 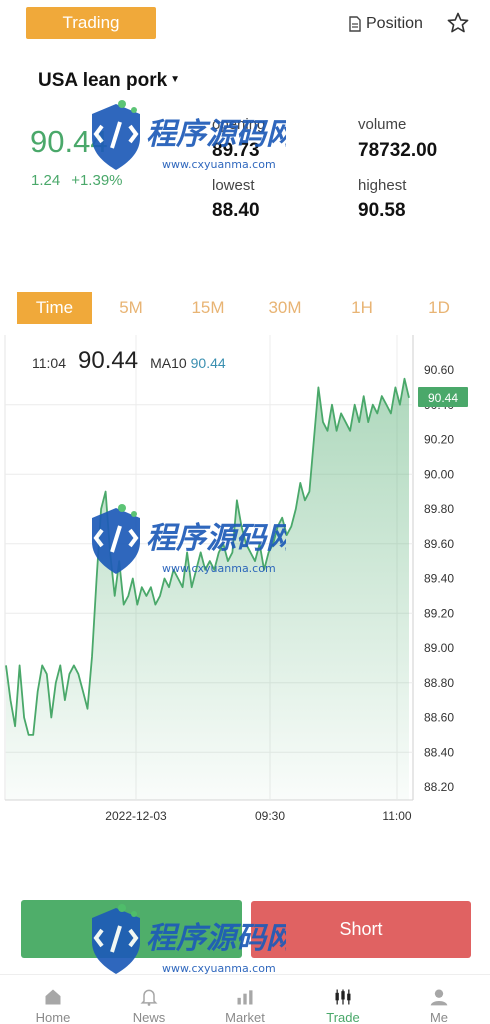 What do you see at coordinates (343, 1017) in the screenshot?
I see `nav-trade-label: Trade` at bounding box center [343, 1017].